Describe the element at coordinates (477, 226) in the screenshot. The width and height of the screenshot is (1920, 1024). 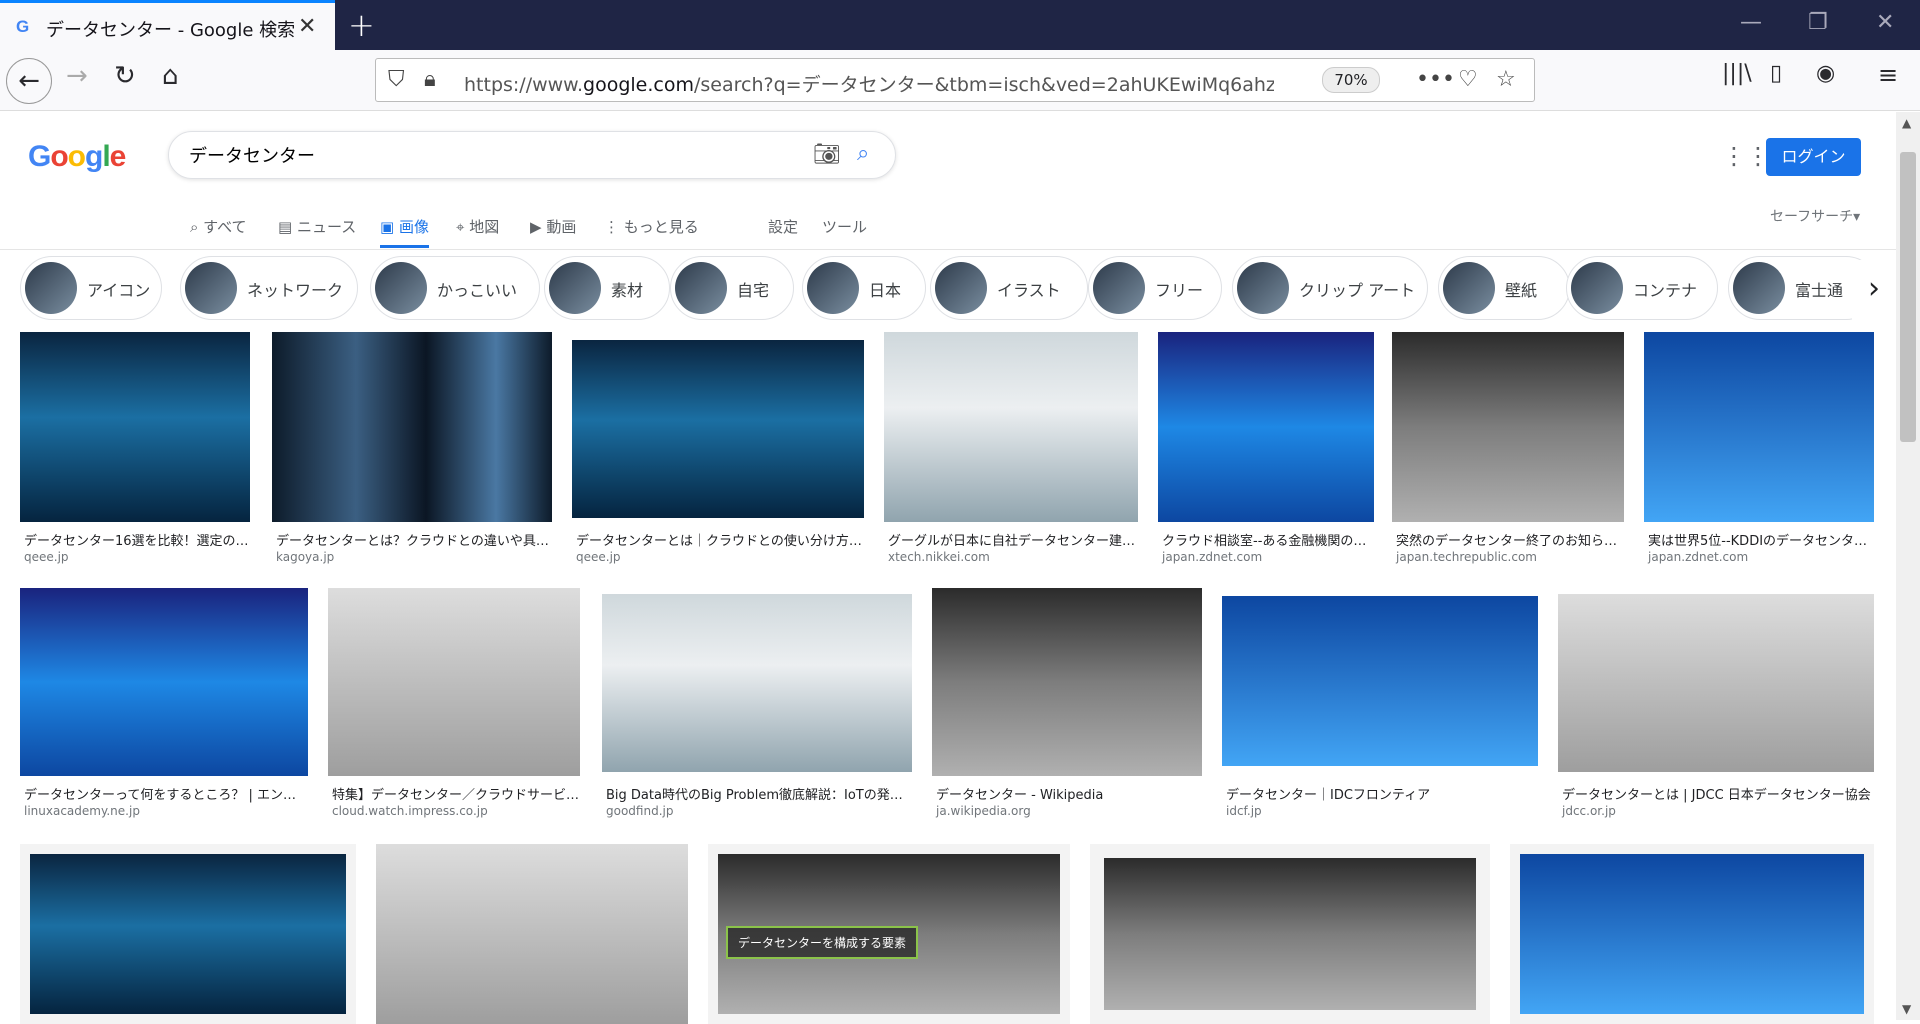
I see `tab-maps: ⌖ 地図` at that location.